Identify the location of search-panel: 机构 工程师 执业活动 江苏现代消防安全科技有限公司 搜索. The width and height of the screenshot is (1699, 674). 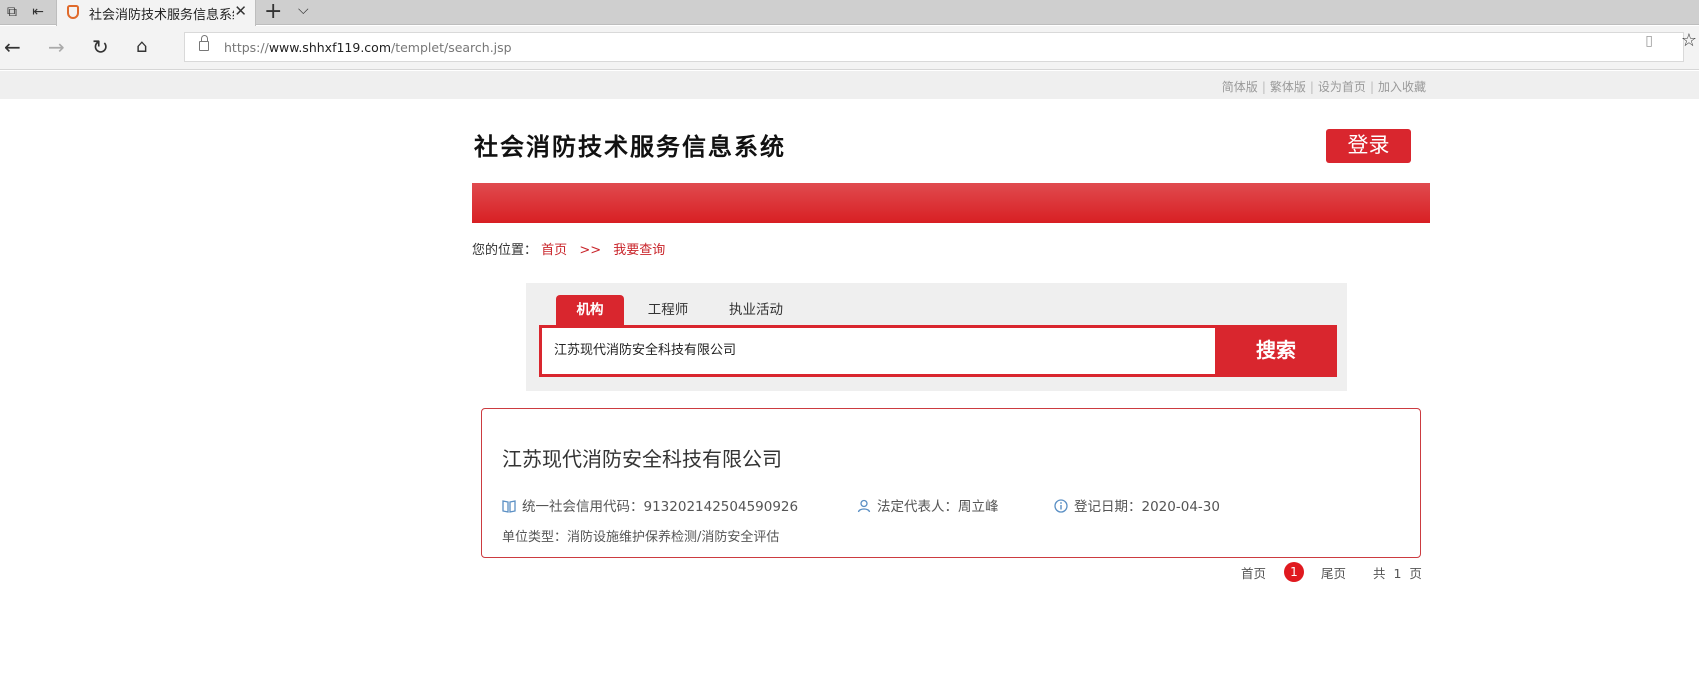
(936, 337).